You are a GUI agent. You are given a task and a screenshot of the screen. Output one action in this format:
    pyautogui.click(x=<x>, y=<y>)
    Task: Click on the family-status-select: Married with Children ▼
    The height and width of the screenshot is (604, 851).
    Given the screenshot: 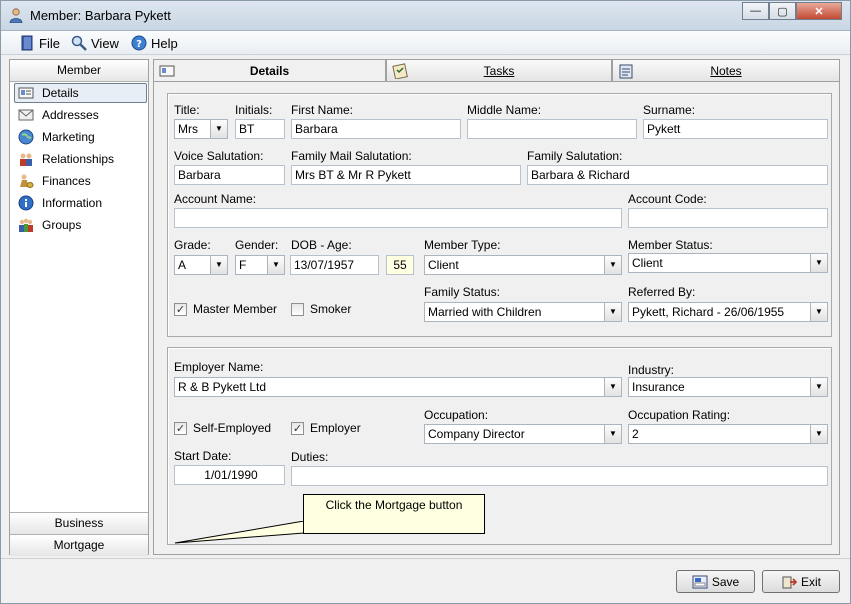 What is the action you would take?
    pyautogui.click(x=523, y=312)
    